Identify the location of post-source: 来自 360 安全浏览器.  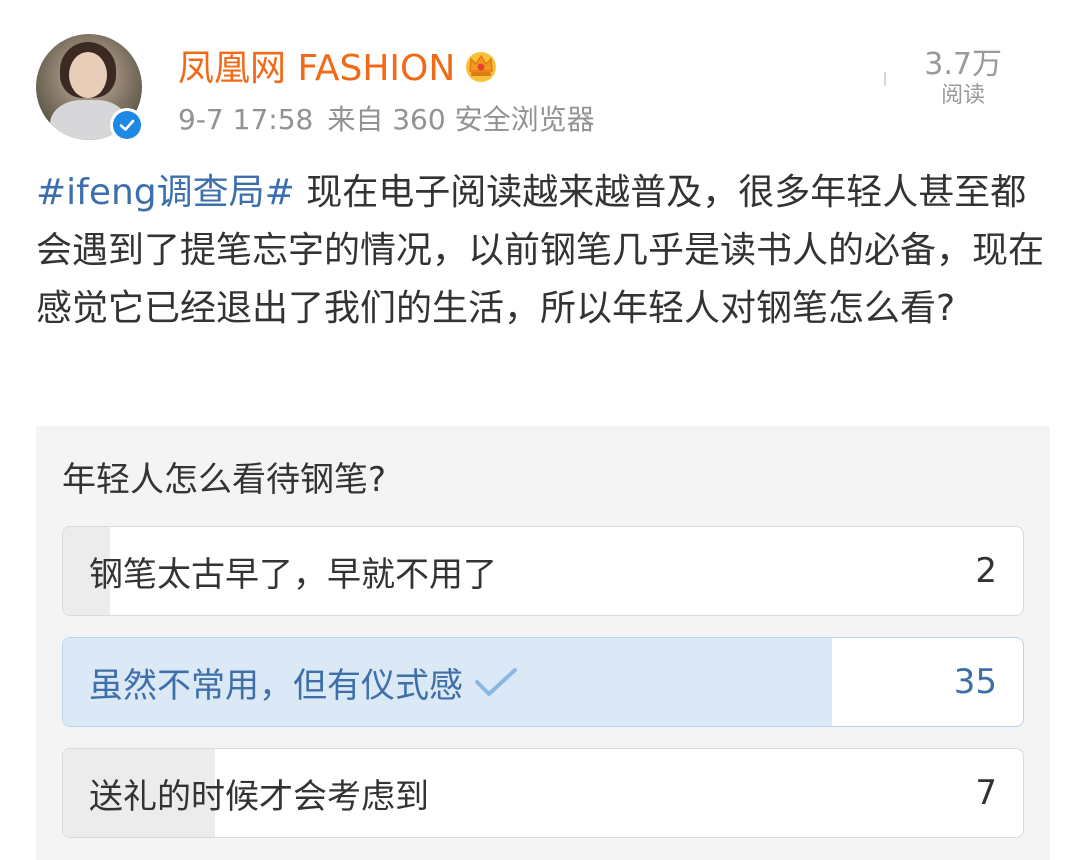
(460, 119).